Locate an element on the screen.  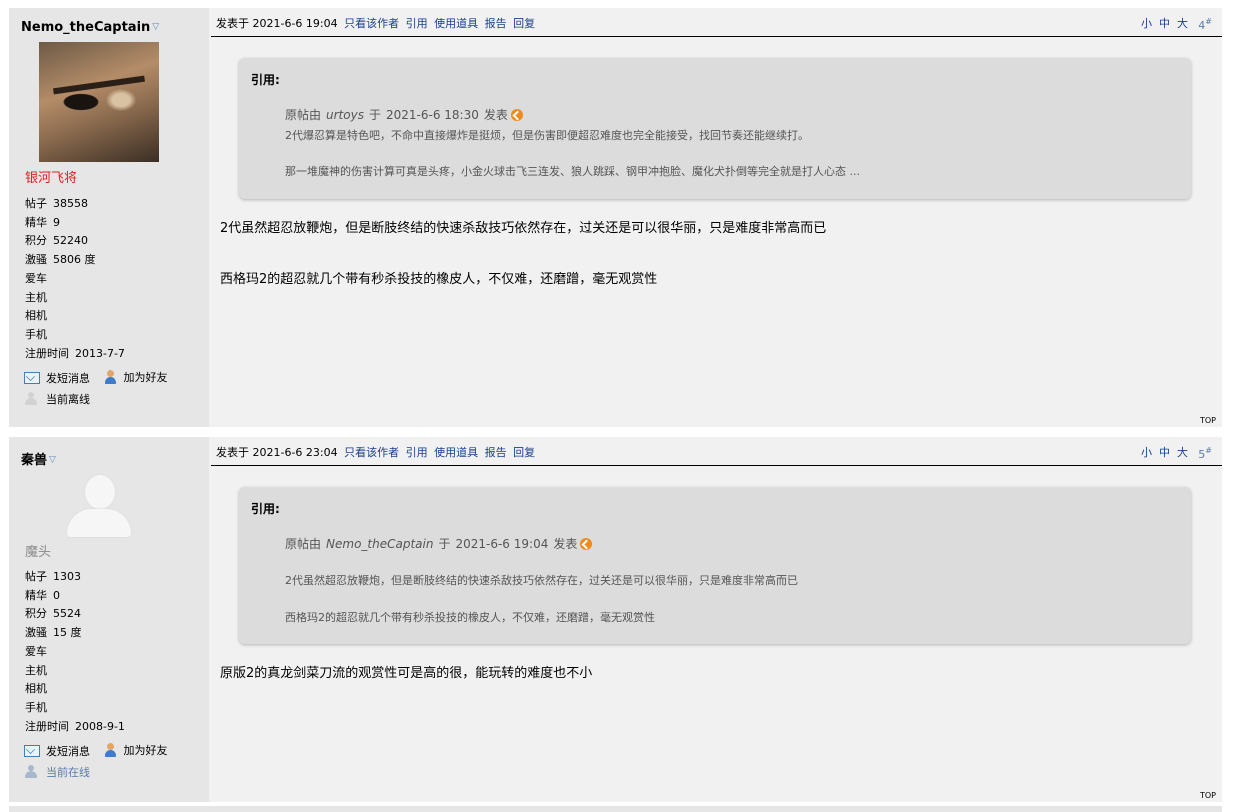
stat-heat: 激骚 5806 度 is located at coordinates (60, 260).